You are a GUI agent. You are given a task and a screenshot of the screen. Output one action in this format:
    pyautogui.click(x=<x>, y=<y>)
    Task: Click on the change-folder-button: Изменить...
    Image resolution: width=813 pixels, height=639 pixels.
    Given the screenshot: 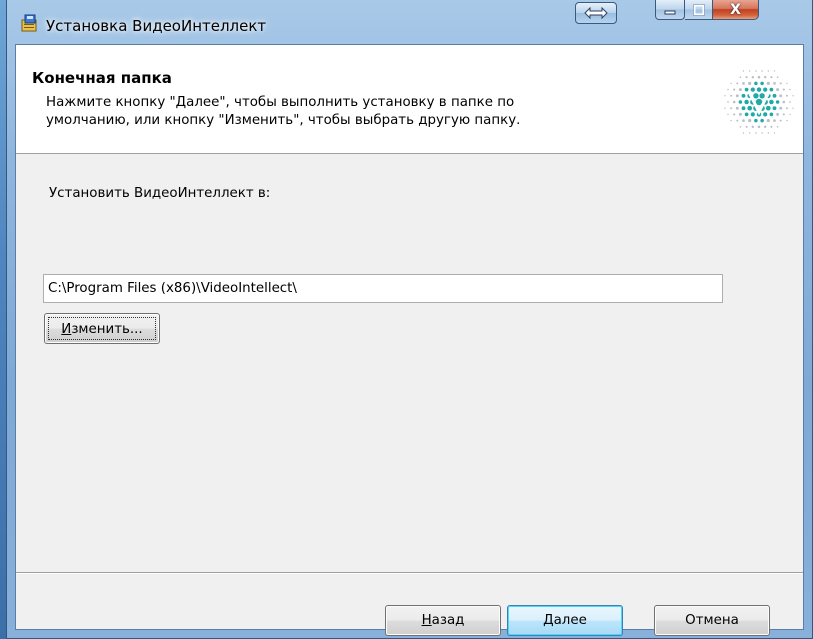 What is the action you would take?
    pyautogui.click(x=102, y=328)
    